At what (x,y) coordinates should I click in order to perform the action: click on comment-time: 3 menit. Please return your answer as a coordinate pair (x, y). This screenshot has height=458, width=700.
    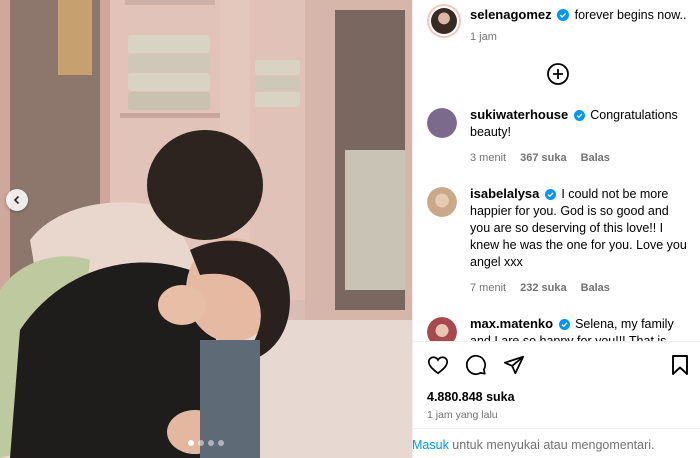
    Looking at the image, I should click on (488, 158).